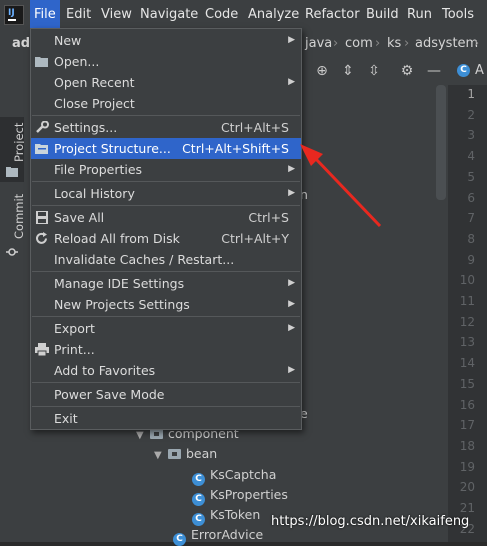 The width and height of the screenshot is (487, 546). I want to click on menu-item-file-properties: File Properties ▶, so click(166, 169).